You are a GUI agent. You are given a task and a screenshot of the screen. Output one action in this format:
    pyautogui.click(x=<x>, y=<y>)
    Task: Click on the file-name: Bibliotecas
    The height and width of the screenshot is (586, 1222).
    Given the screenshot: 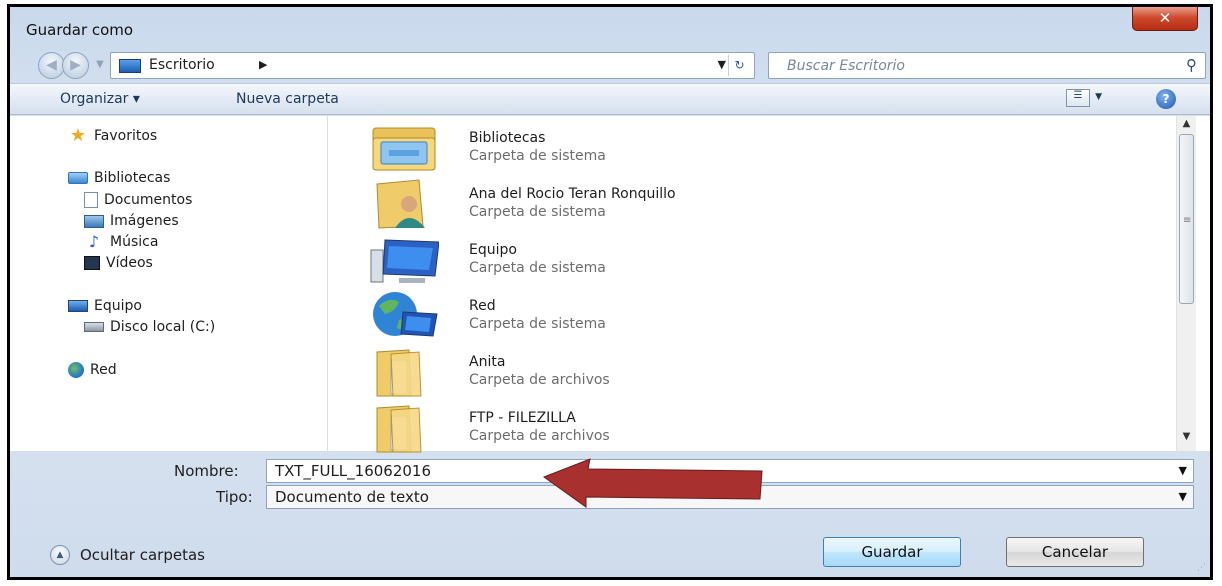 What is the action you would take?
    pyautogui.click(x=507, y=138)
    